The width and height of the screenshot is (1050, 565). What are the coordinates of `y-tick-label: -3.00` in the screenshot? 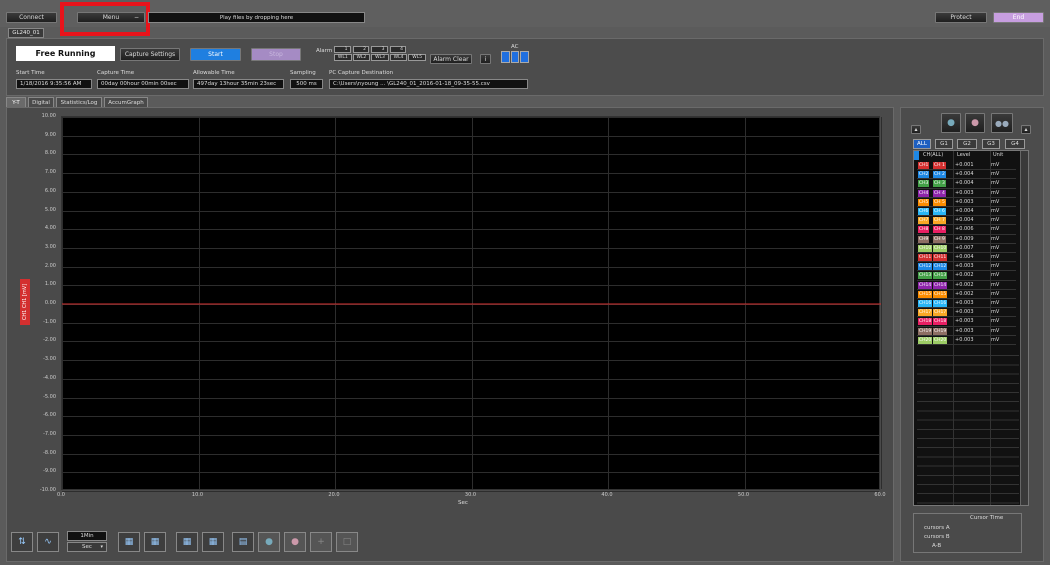 It's located at (49, 359).